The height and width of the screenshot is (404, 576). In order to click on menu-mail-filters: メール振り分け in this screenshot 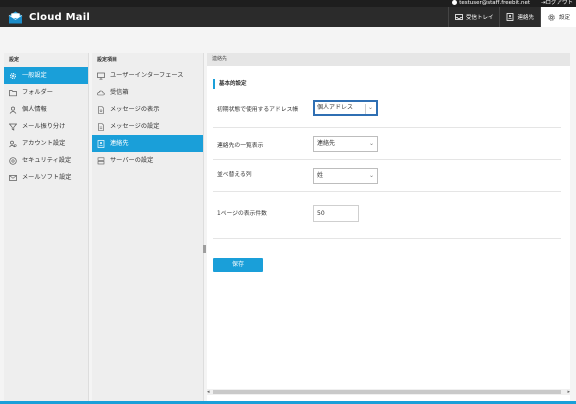, I will do `click(46, 126)`.